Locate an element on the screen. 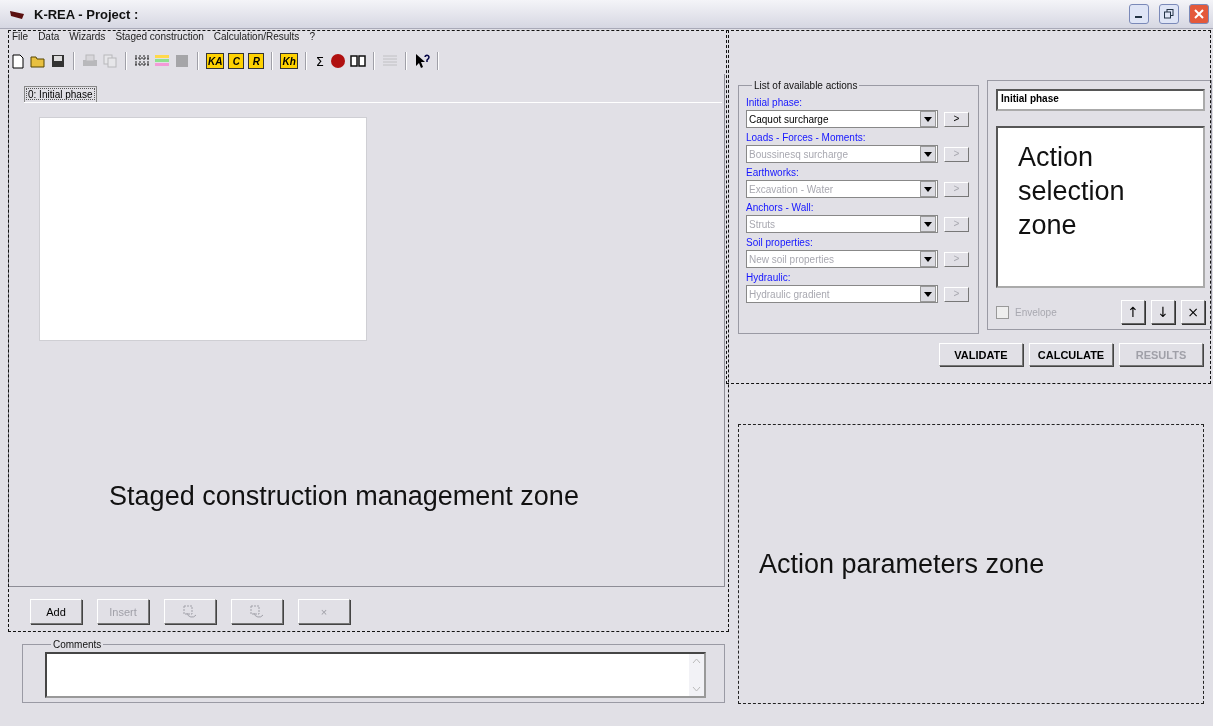 The width and height of the screenshot is (1213, 726). close-icon is located at coordinates (1199, 14).